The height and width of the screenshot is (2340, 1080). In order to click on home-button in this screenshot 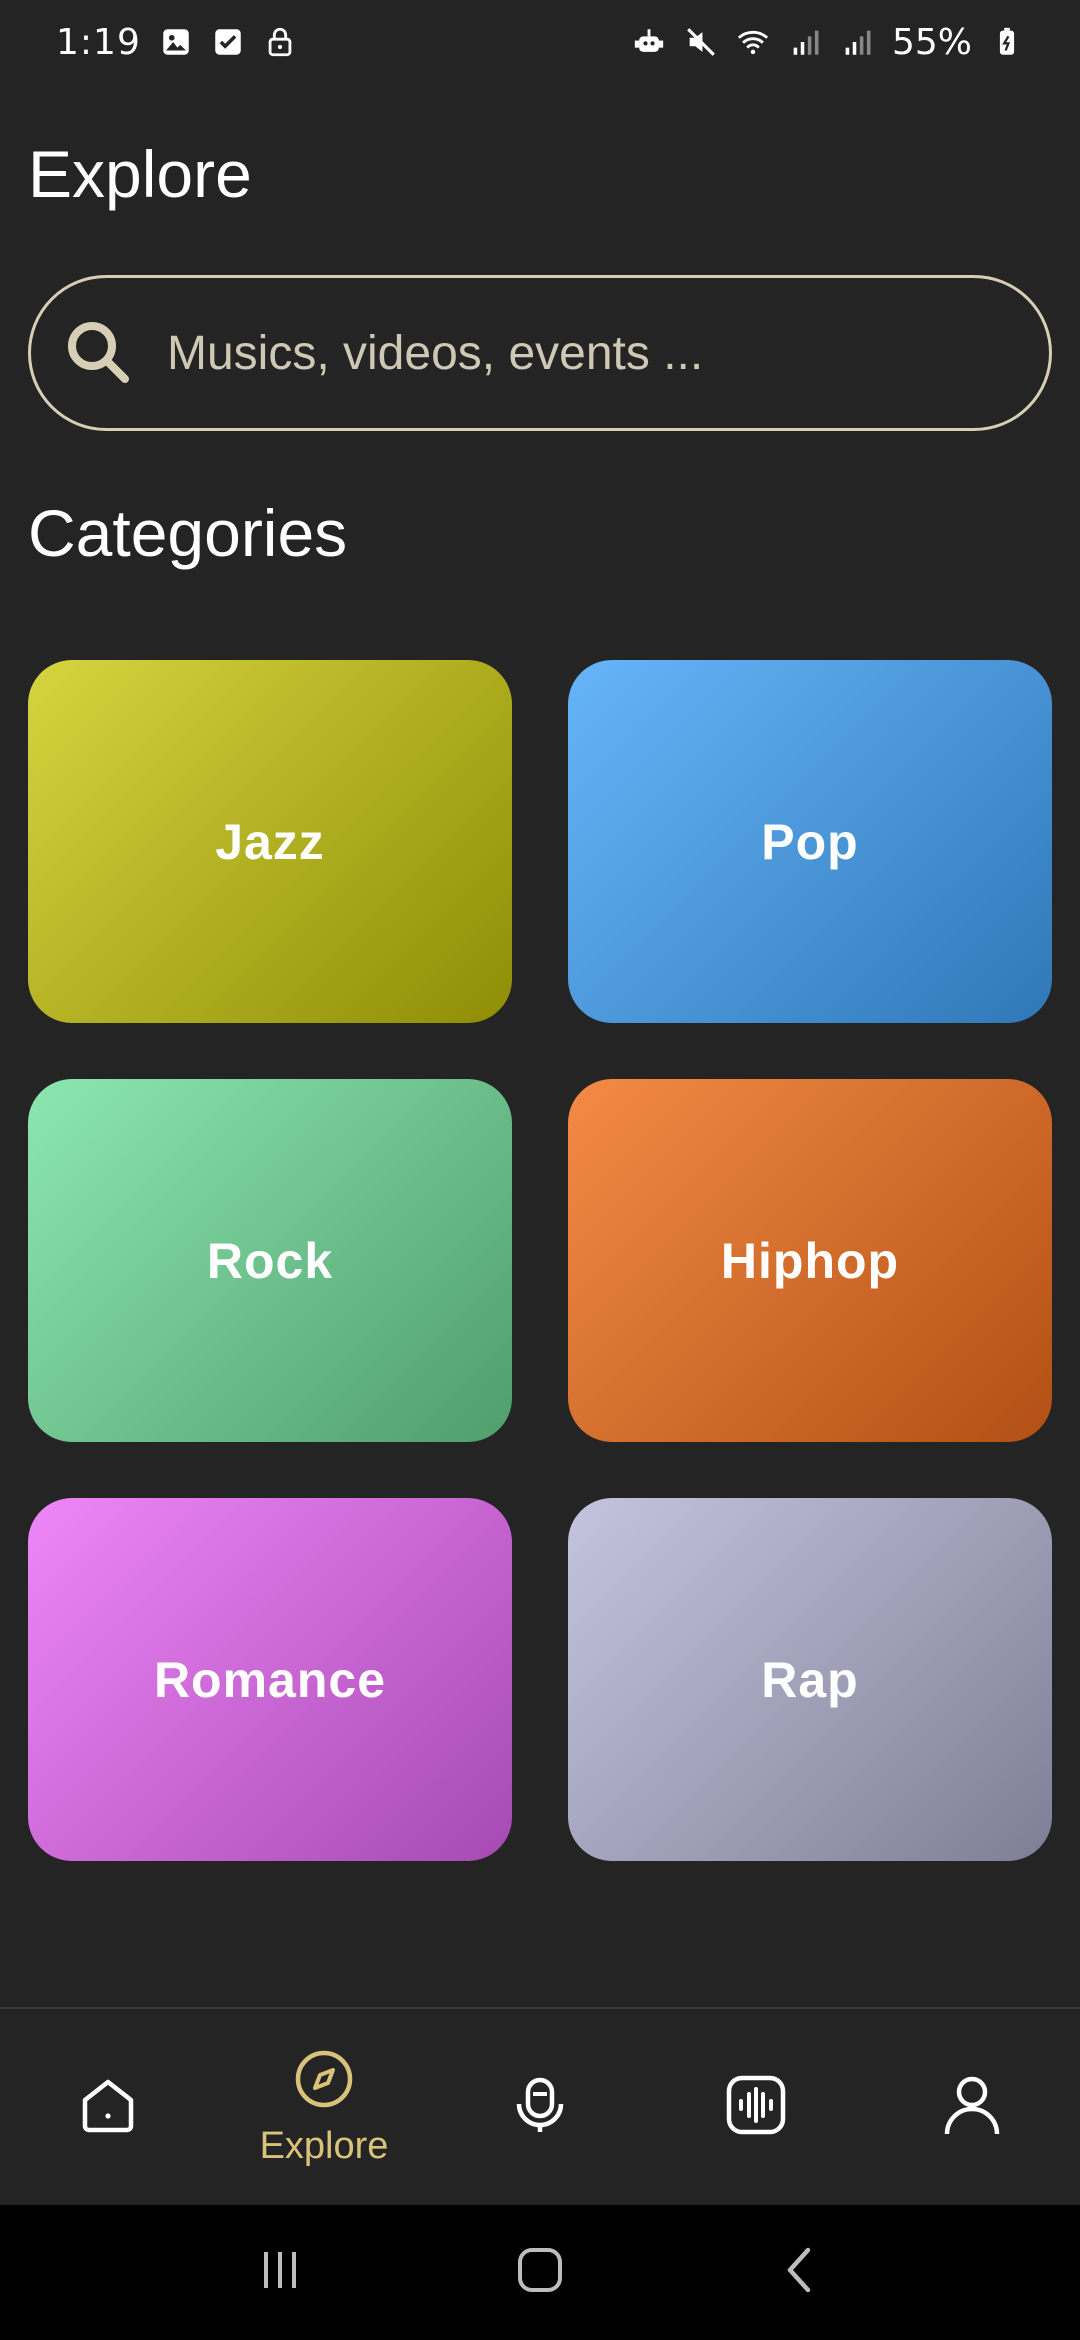, I will do `click(540, 2273)`.